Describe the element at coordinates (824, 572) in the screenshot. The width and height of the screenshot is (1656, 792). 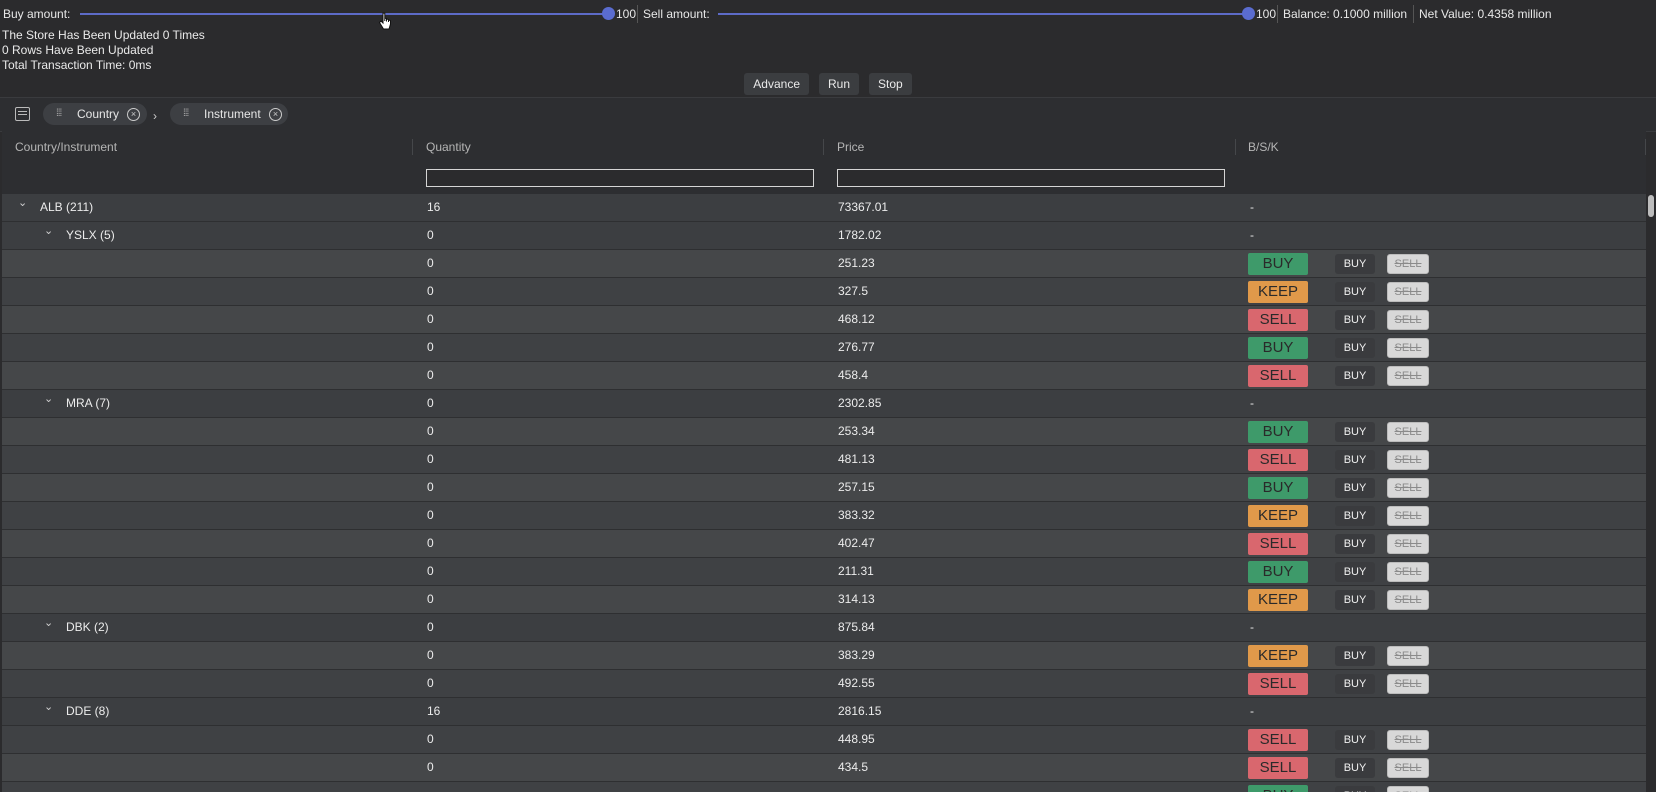
I see `table-row: 0 211.31 BUY BUY SELL` at that location.